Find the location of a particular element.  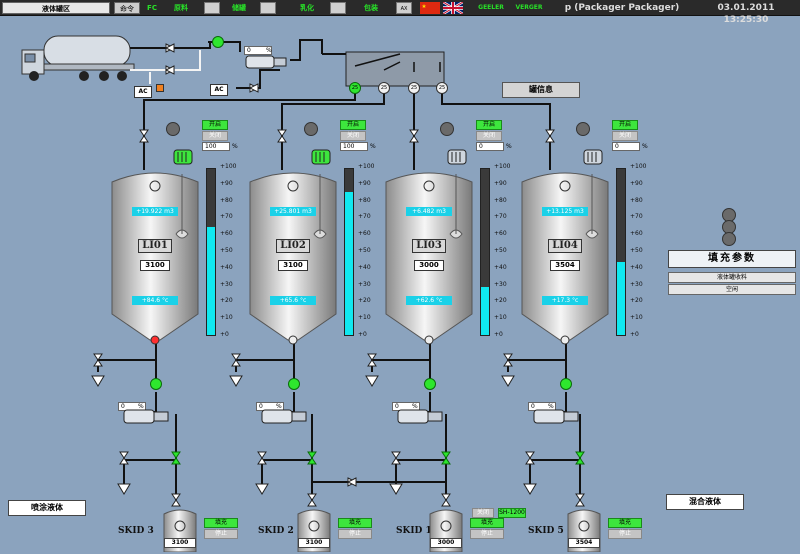

tank-volume-reading: +25.801 m3 is located at coordinates (293, 211).